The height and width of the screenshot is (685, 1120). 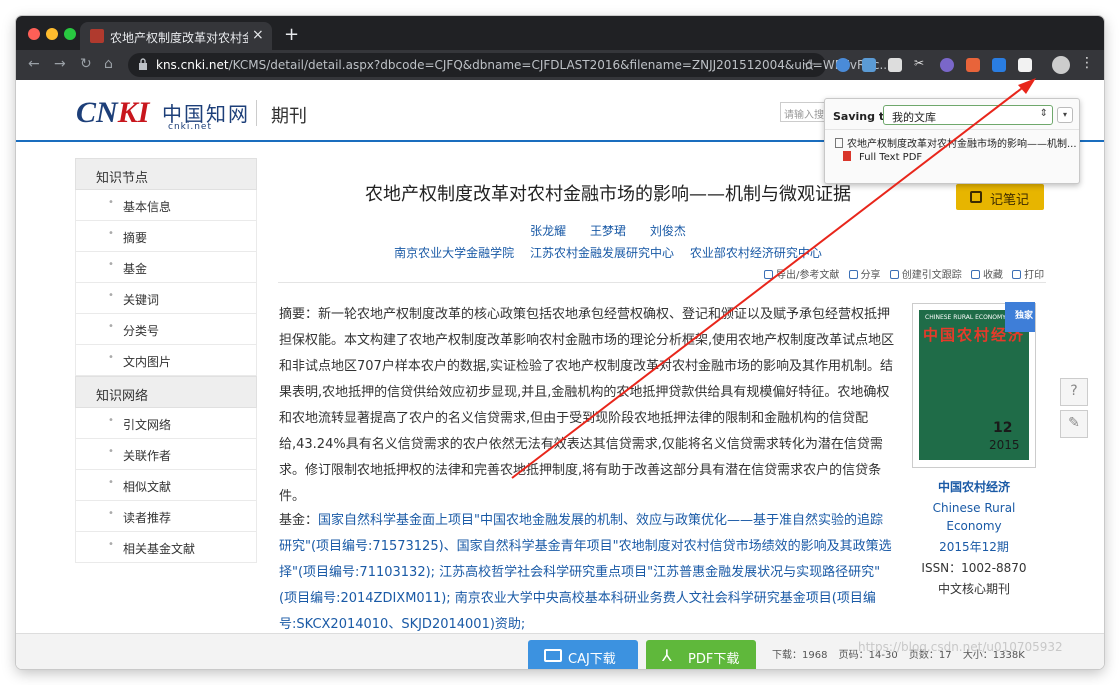 I want to click on minimize-window-button, so click(x=52, y=34).